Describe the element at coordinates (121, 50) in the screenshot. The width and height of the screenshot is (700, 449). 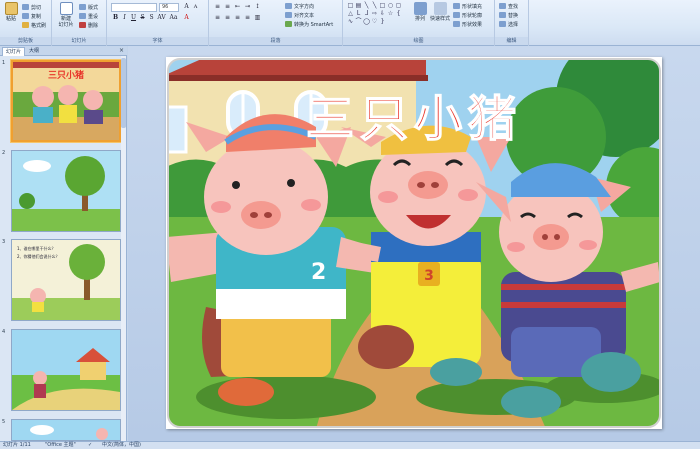
I see `close-icon: ×` at that location.